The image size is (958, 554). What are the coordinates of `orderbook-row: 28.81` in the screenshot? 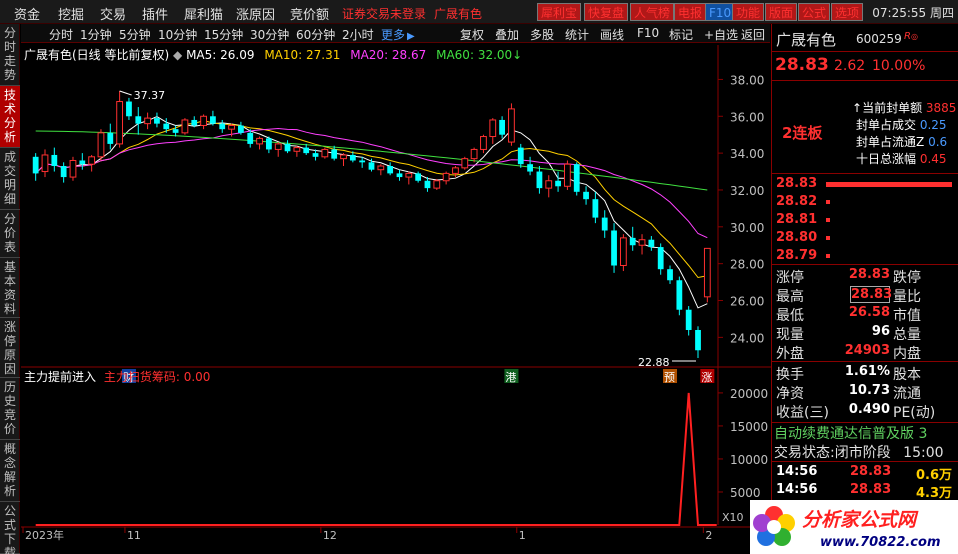 It's located at (867, 221).